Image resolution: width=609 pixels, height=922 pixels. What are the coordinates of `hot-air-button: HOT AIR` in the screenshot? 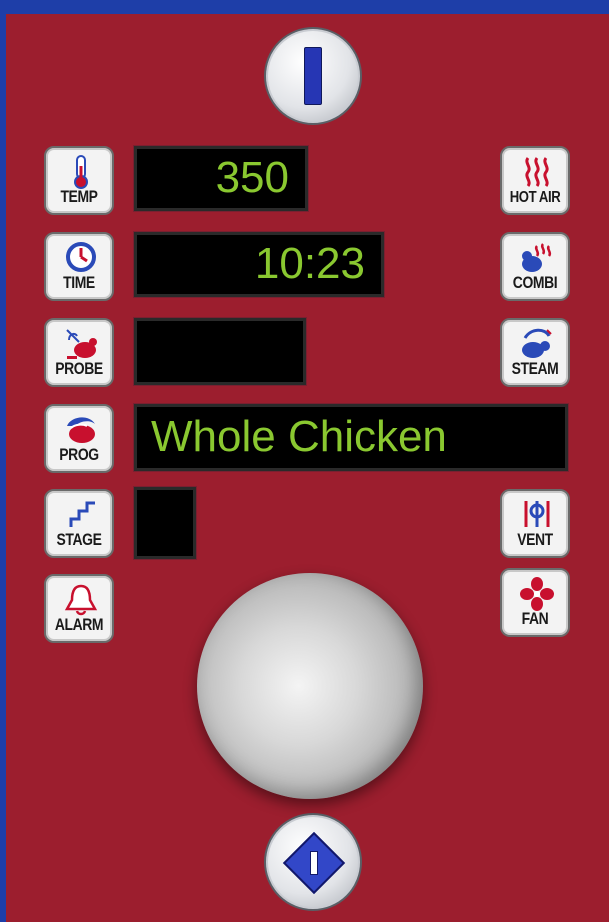 It's located at (535, 180).